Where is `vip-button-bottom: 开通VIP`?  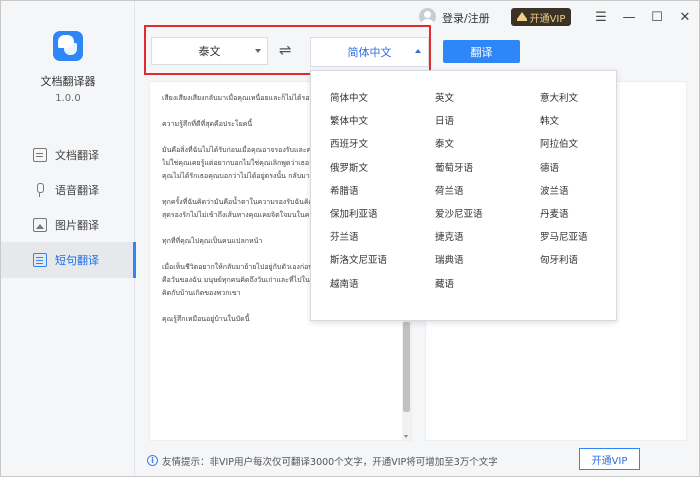 vip-button-bottom: 开通VIP is located at coordinates (609, 459).